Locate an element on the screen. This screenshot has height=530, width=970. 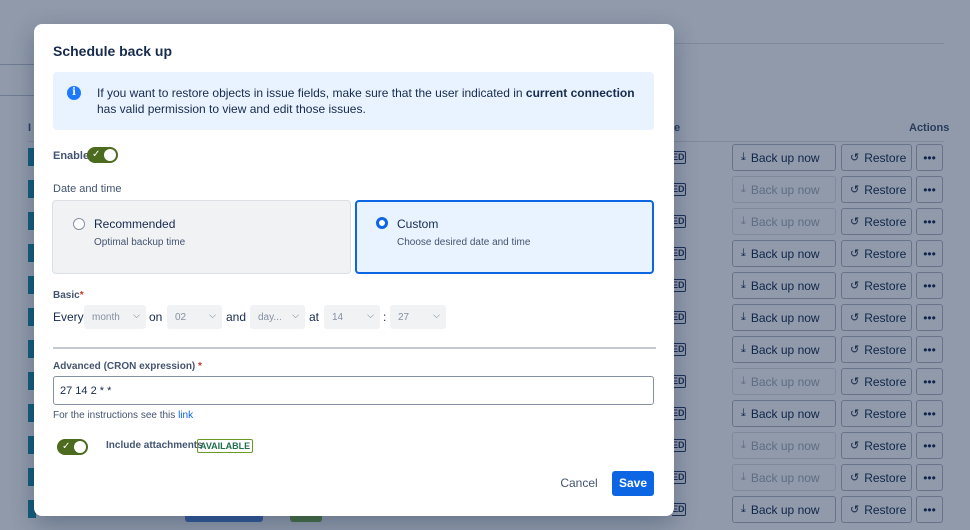
instructions-link: link is located at coordinates (185, 415).